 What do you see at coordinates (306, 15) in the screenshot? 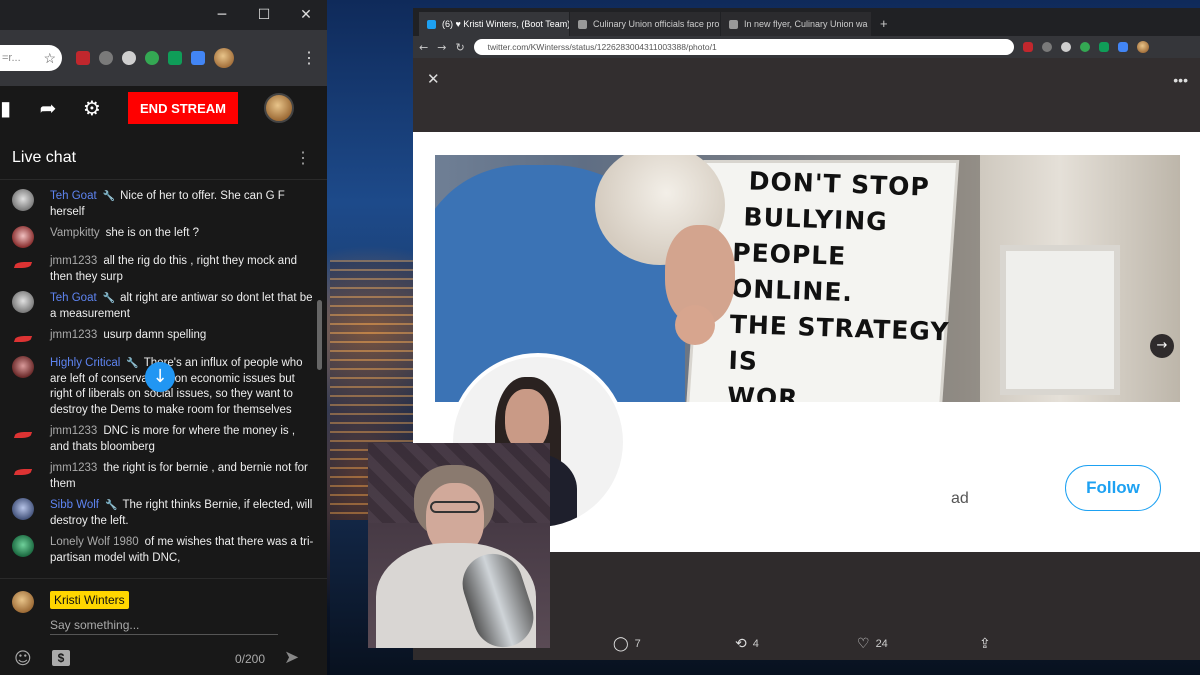
I see `close-window-icon: ✕` at bounding box center [306, 15].